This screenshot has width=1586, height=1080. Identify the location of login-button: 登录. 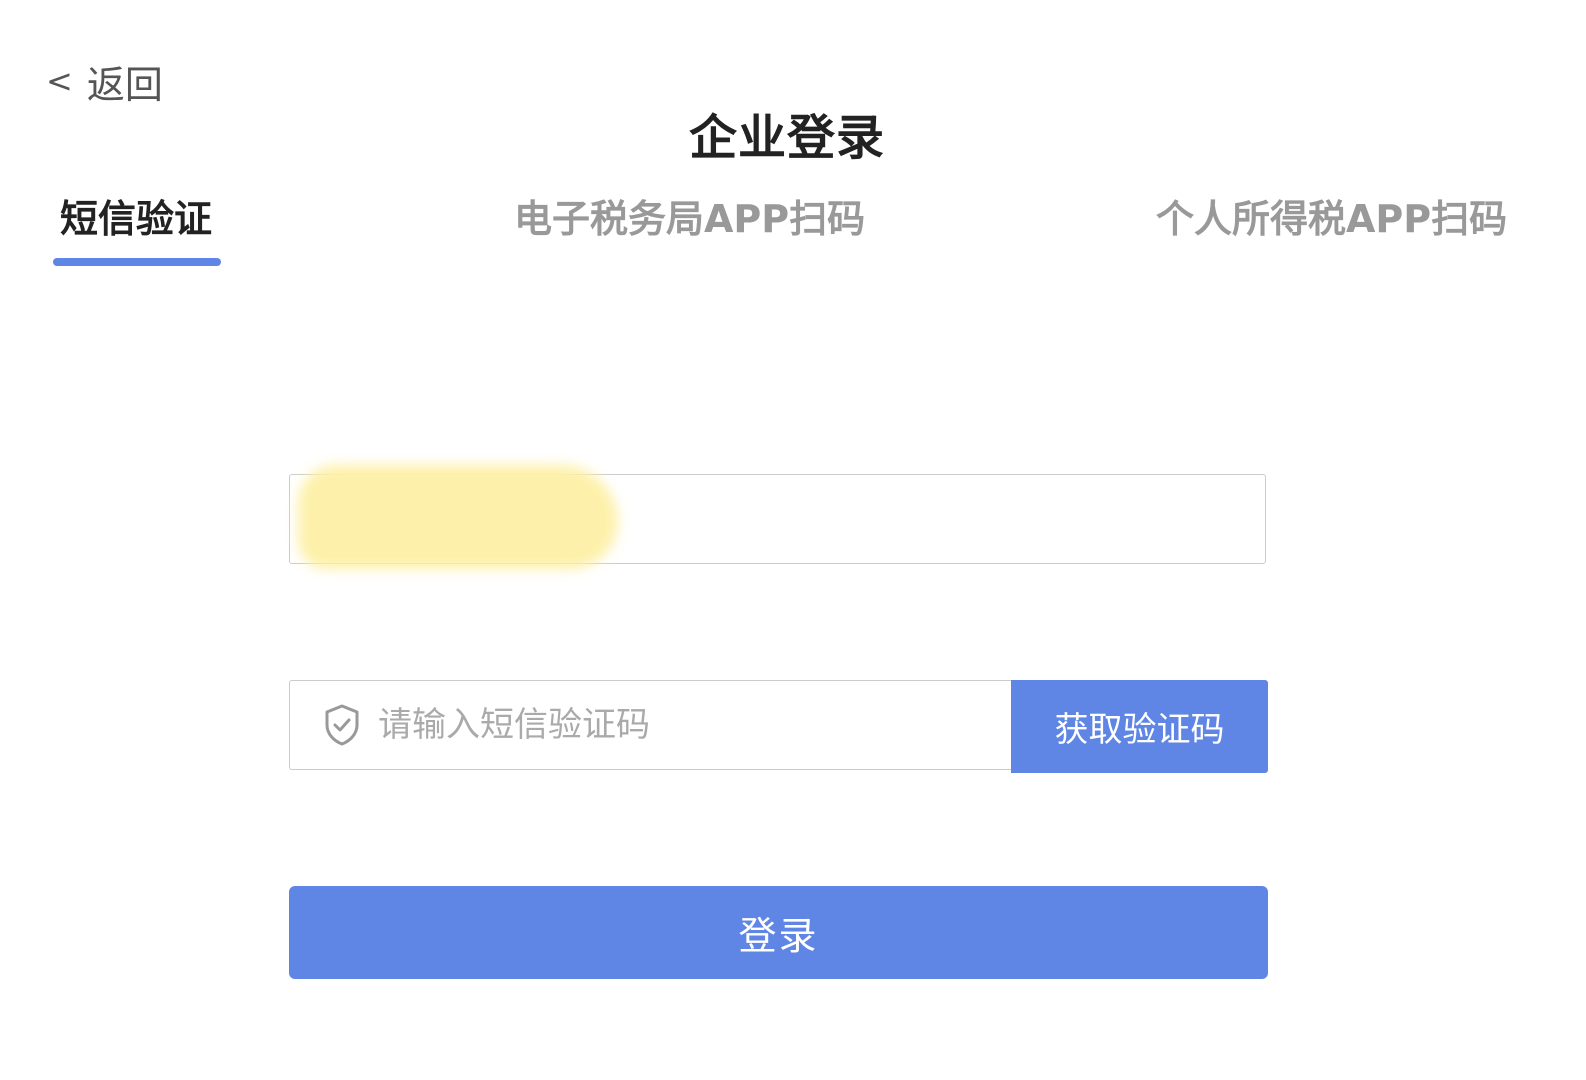
(778, 932).